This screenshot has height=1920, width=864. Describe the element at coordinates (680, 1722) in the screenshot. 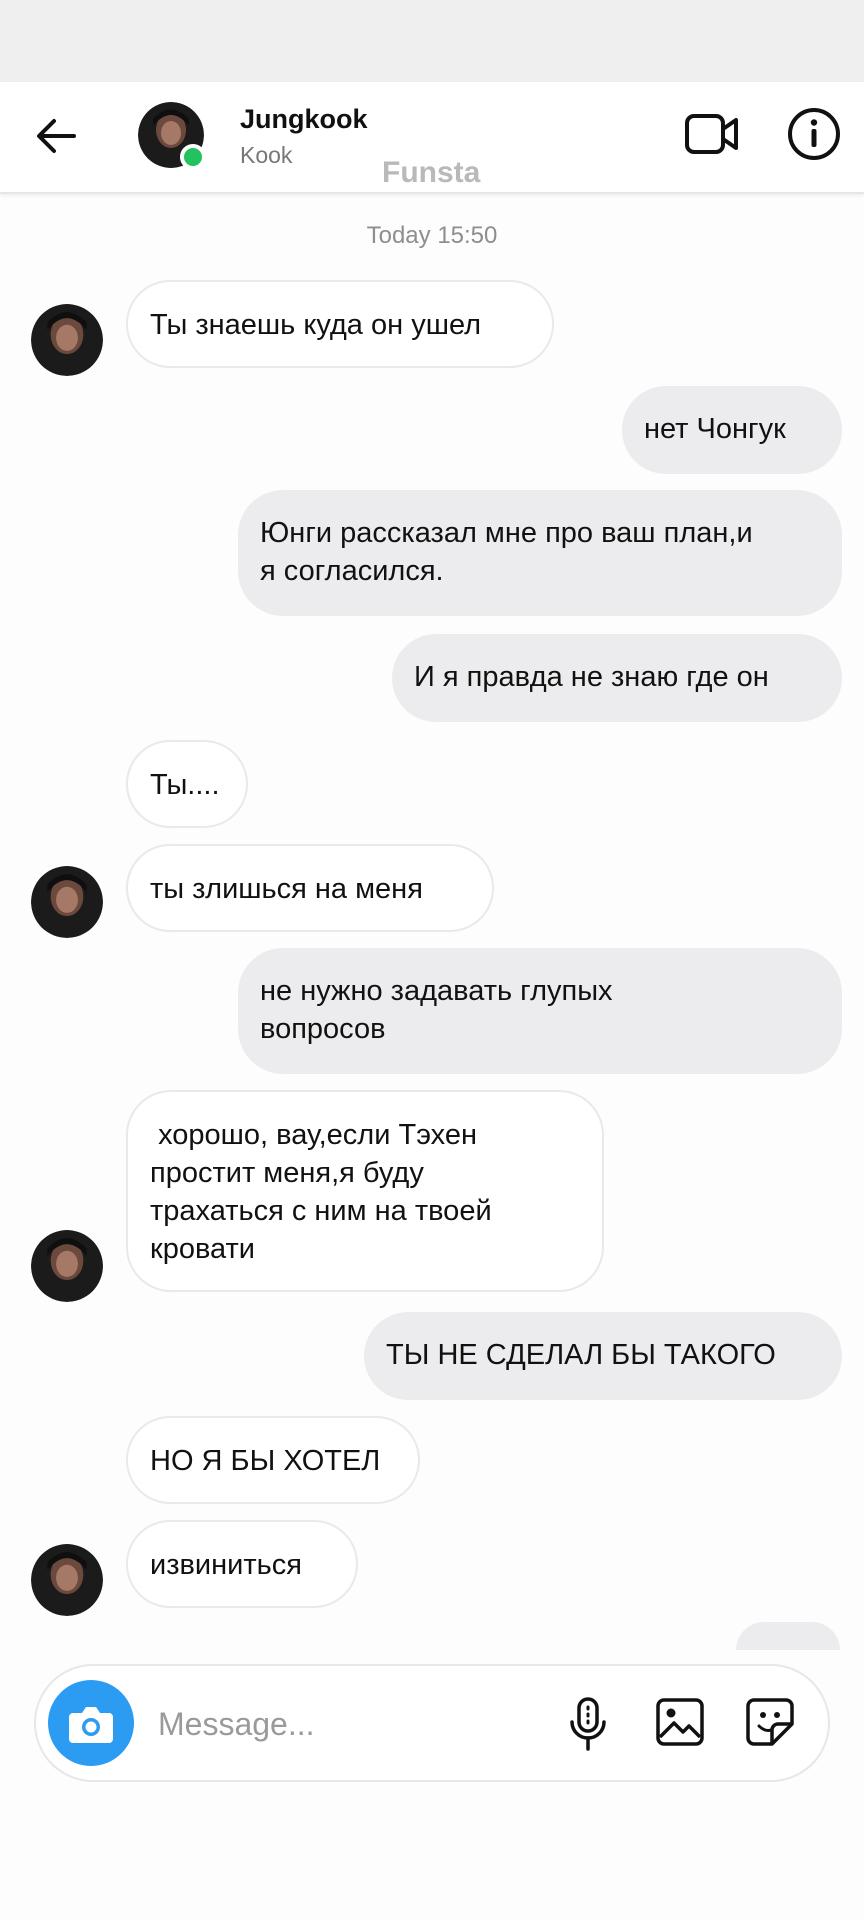

I see `gallery-icon` at that location.